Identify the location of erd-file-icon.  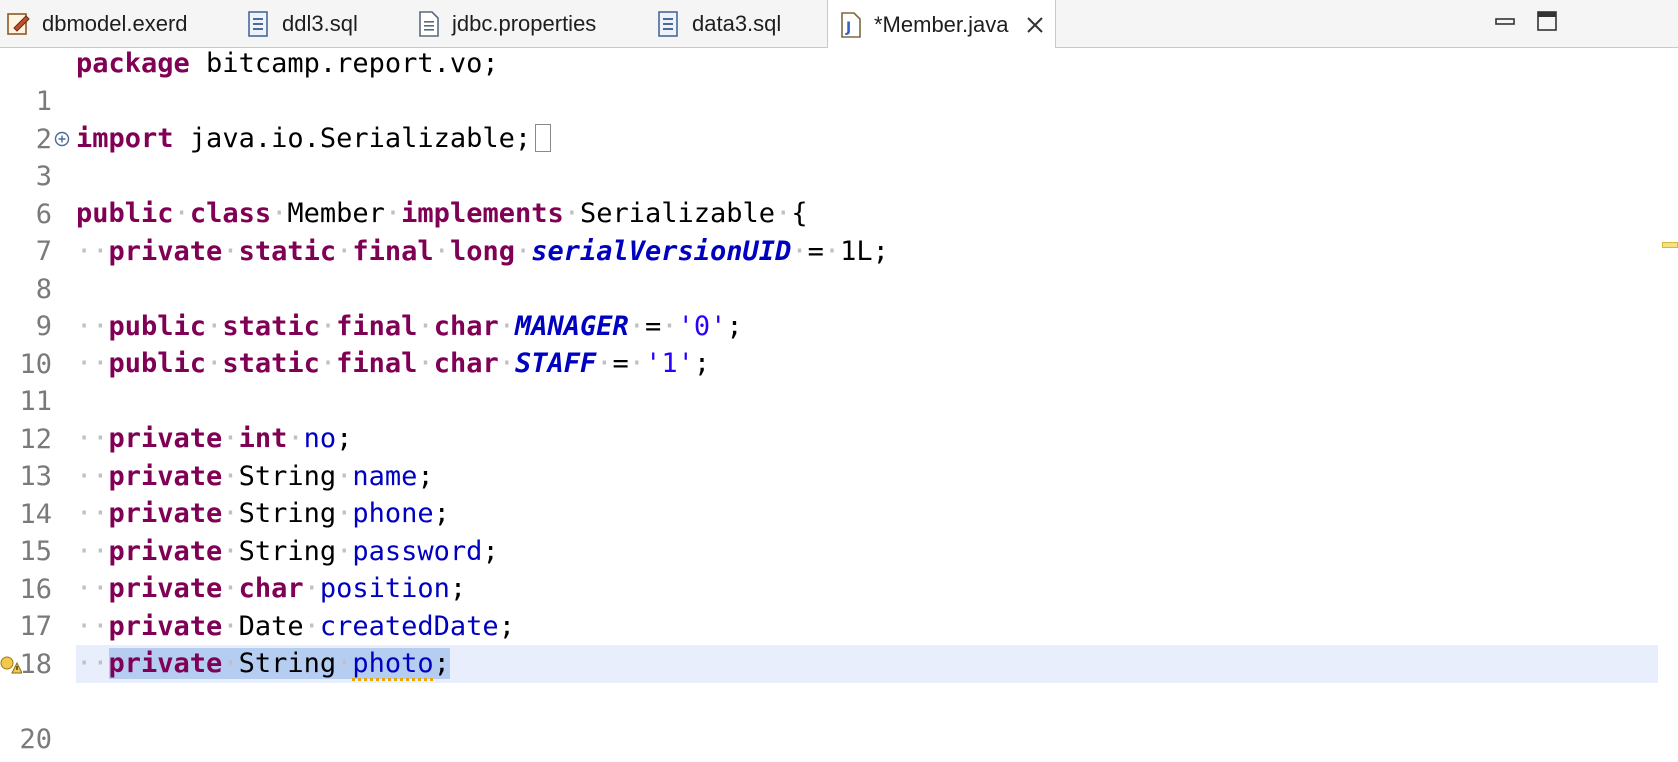
(18, 24).